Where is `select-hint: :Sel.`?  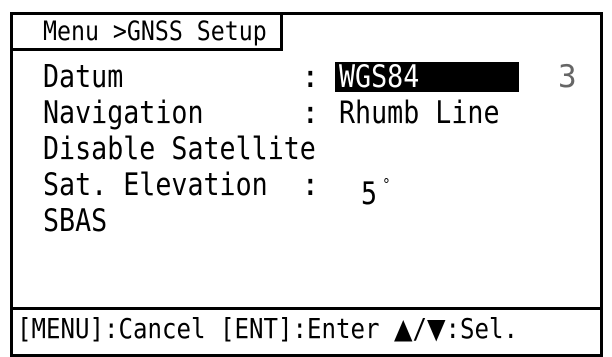
select-hint: :Sel. is located at coordinates (482, 328).